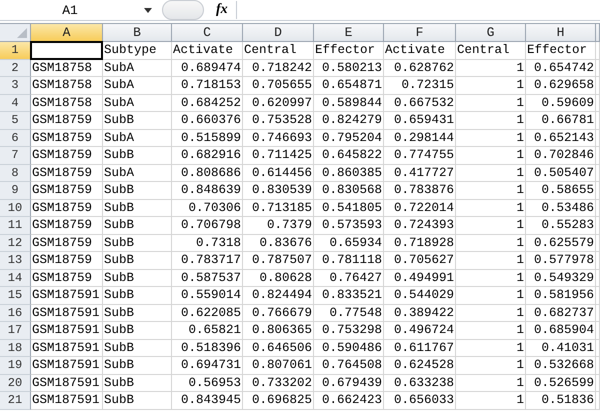 Image resolution: width=600 pixels, height=413 pixels. I want to click on table-cell-text: 0.724393, so click(423, 225).